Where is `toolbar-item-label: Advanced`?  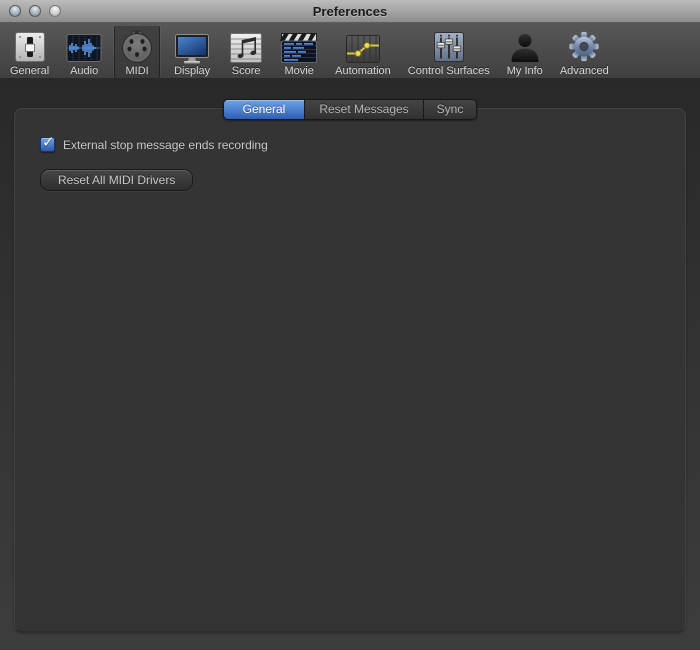 toolbar-item-label: Advanced is located at coordinates (584, 71).